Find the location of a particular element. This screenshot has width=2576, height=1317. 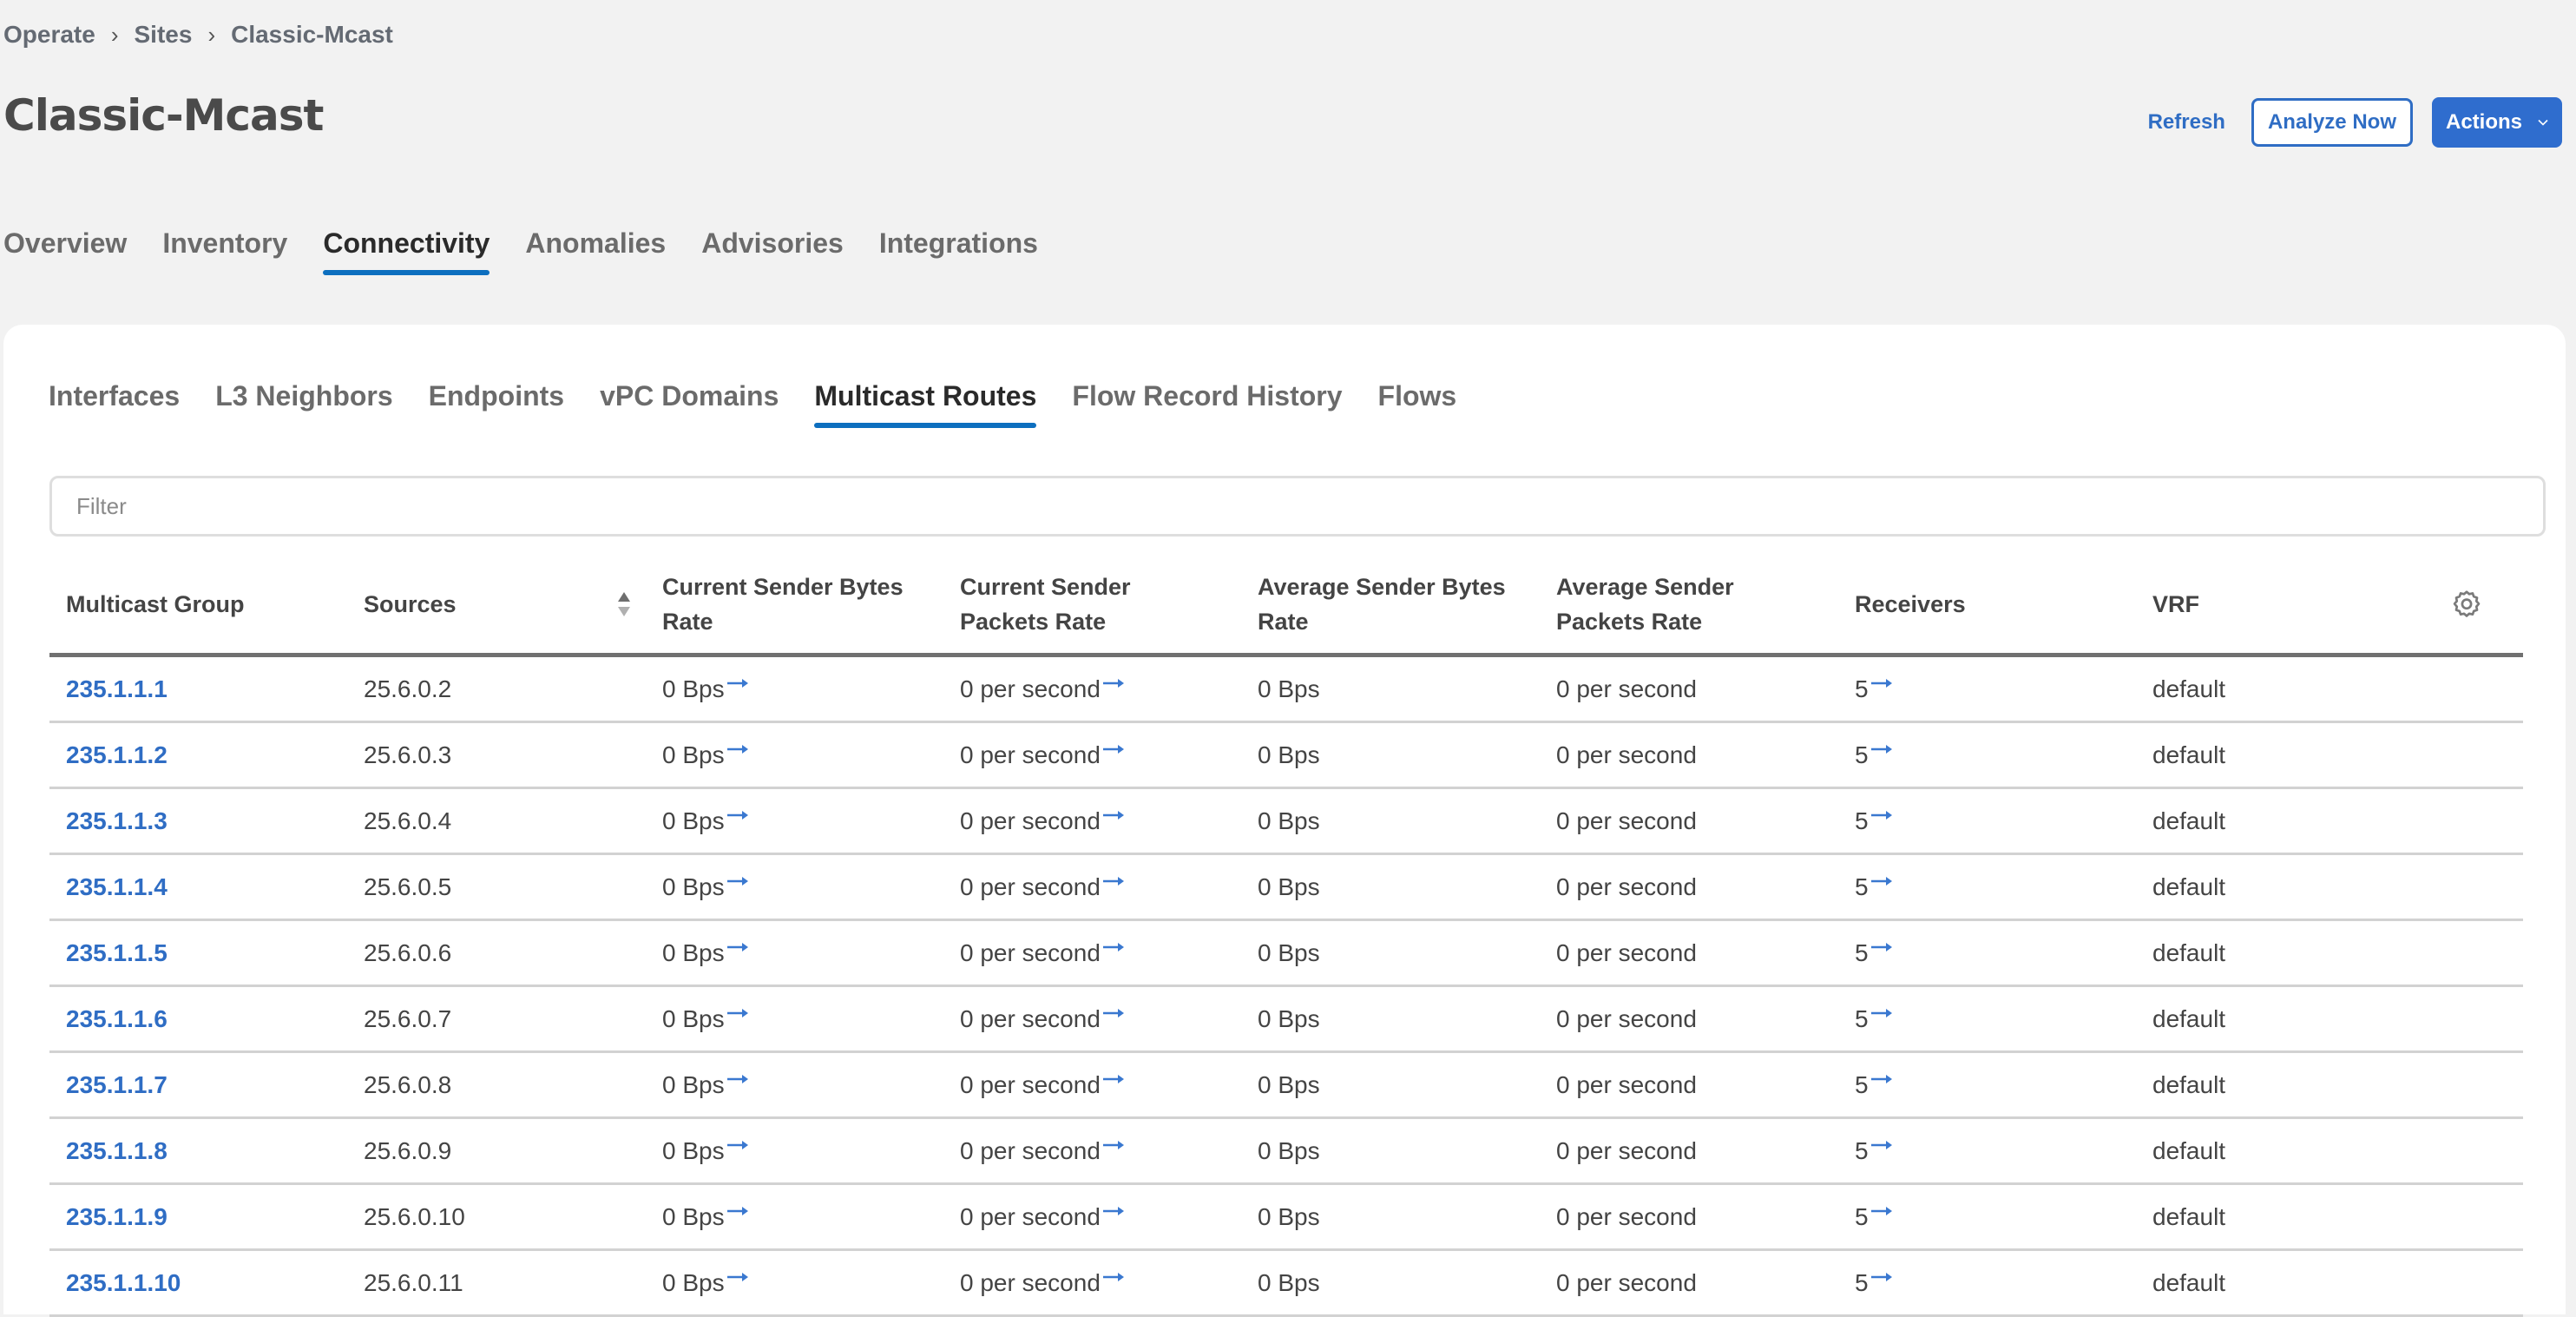

multicast-group-link: 235.1.1.9 is located at coordinates (117, 1216).